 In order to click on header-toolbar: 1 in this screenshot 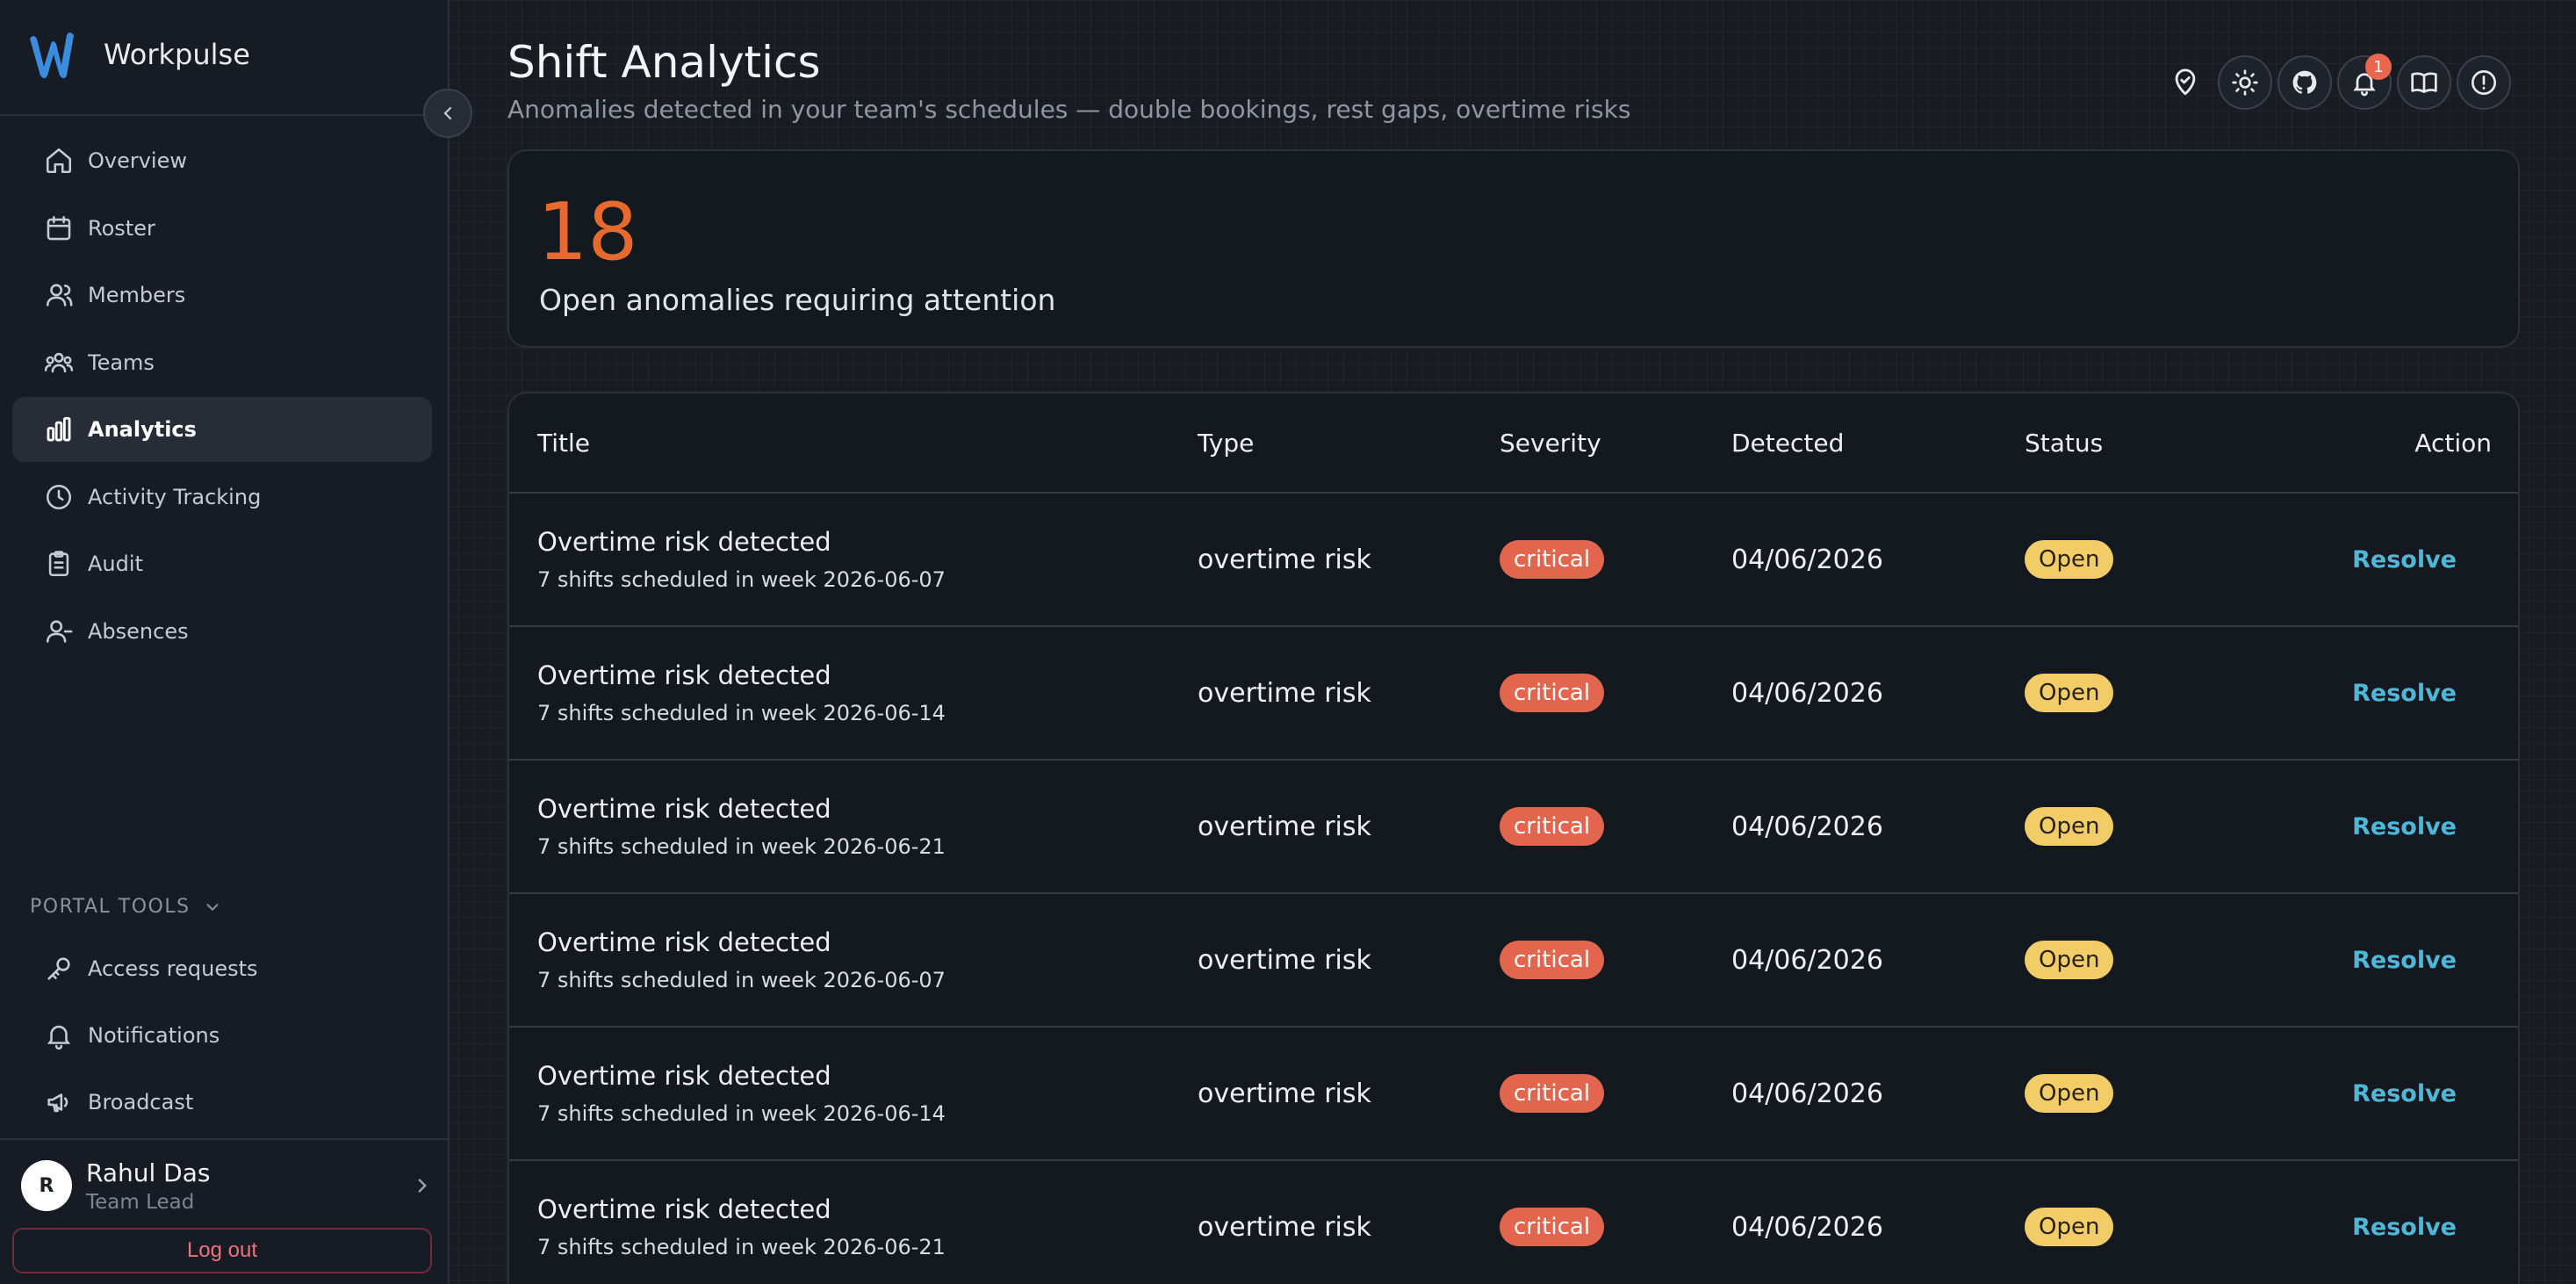, I will do `click(2337, 82)`.